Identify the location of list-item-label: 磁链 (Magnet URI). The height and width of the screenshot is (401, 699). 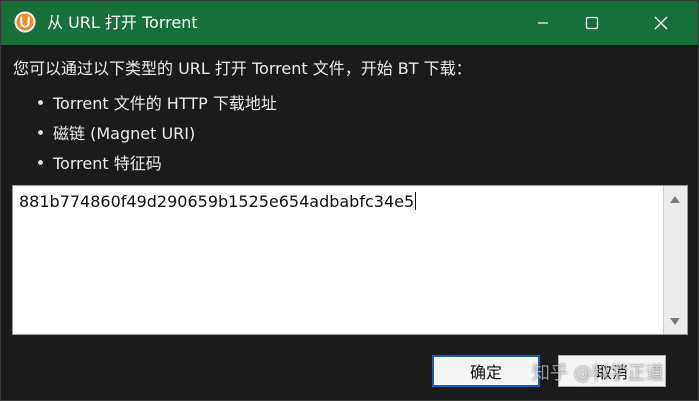
(124, 133).